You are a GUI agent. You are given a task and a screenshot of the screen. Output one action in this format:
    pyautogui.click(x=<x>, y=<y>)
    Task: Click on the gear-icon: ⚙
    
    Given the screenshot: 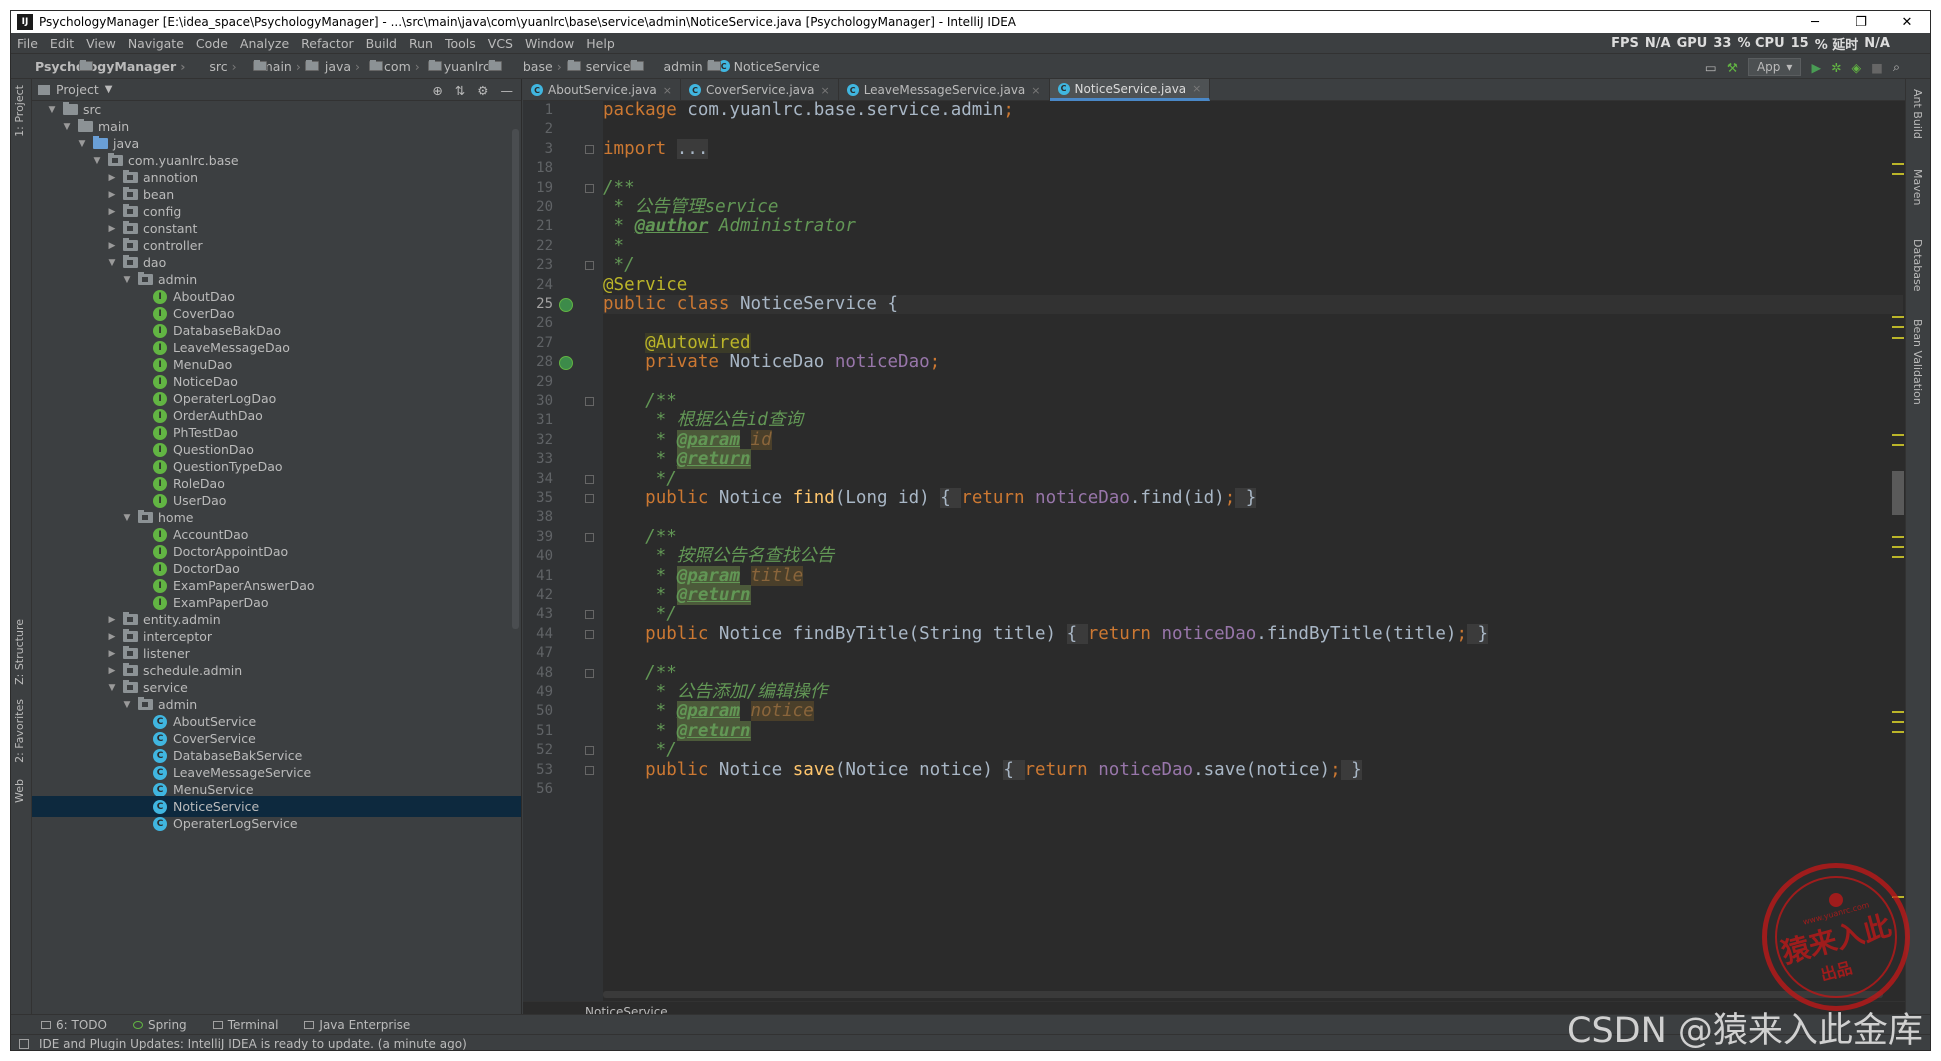 What is the action you would take?
    pyautogui.click(x=482, y=90)
    